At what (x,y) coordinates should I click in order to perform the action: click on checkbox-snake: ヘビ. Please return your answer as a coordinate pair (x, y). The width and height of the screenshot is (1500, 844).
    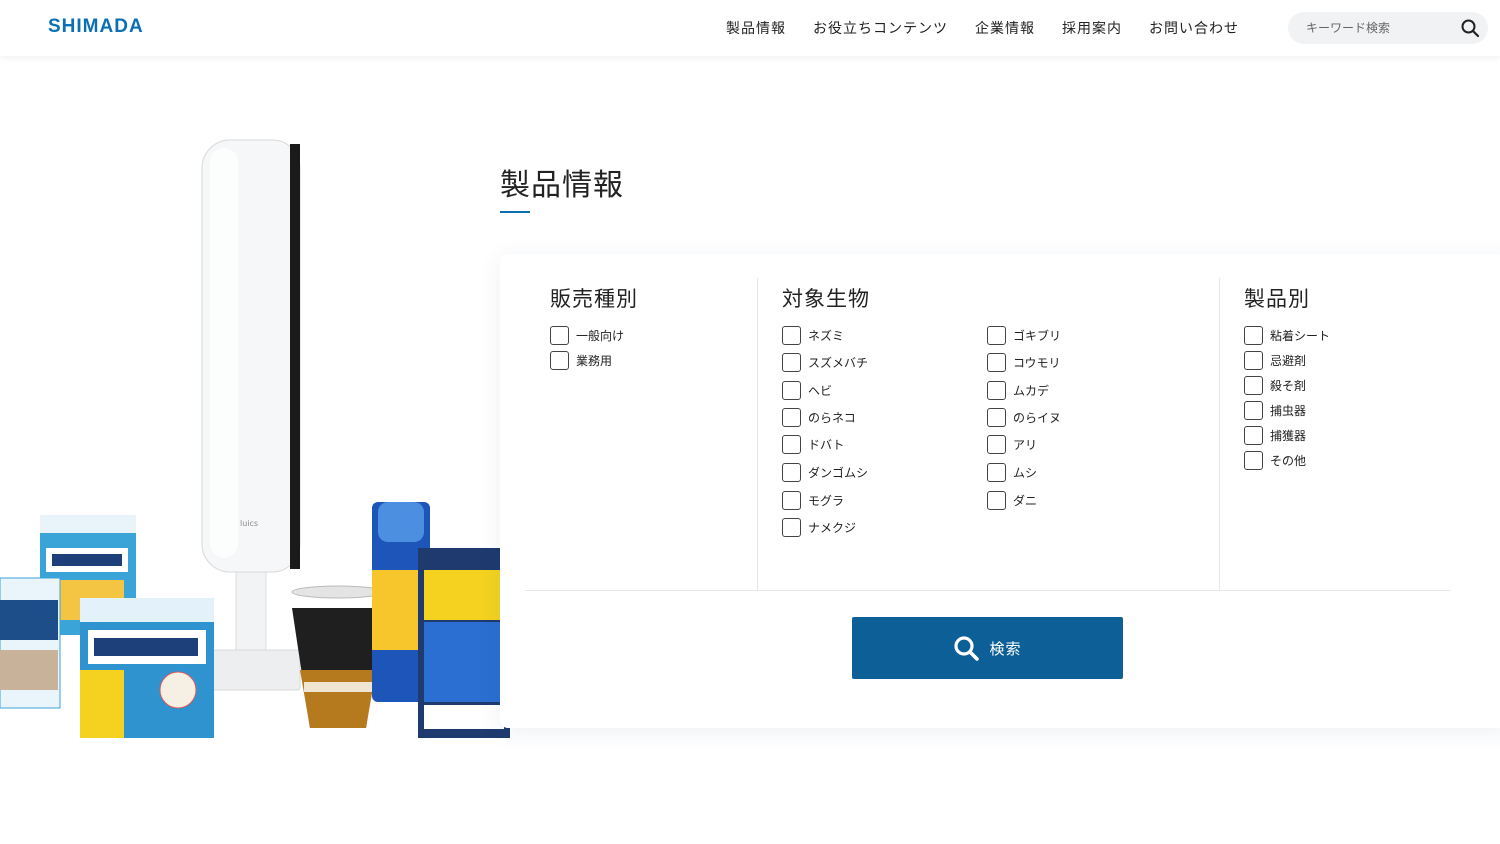
    Looking at the image, I should click on (807, 390).